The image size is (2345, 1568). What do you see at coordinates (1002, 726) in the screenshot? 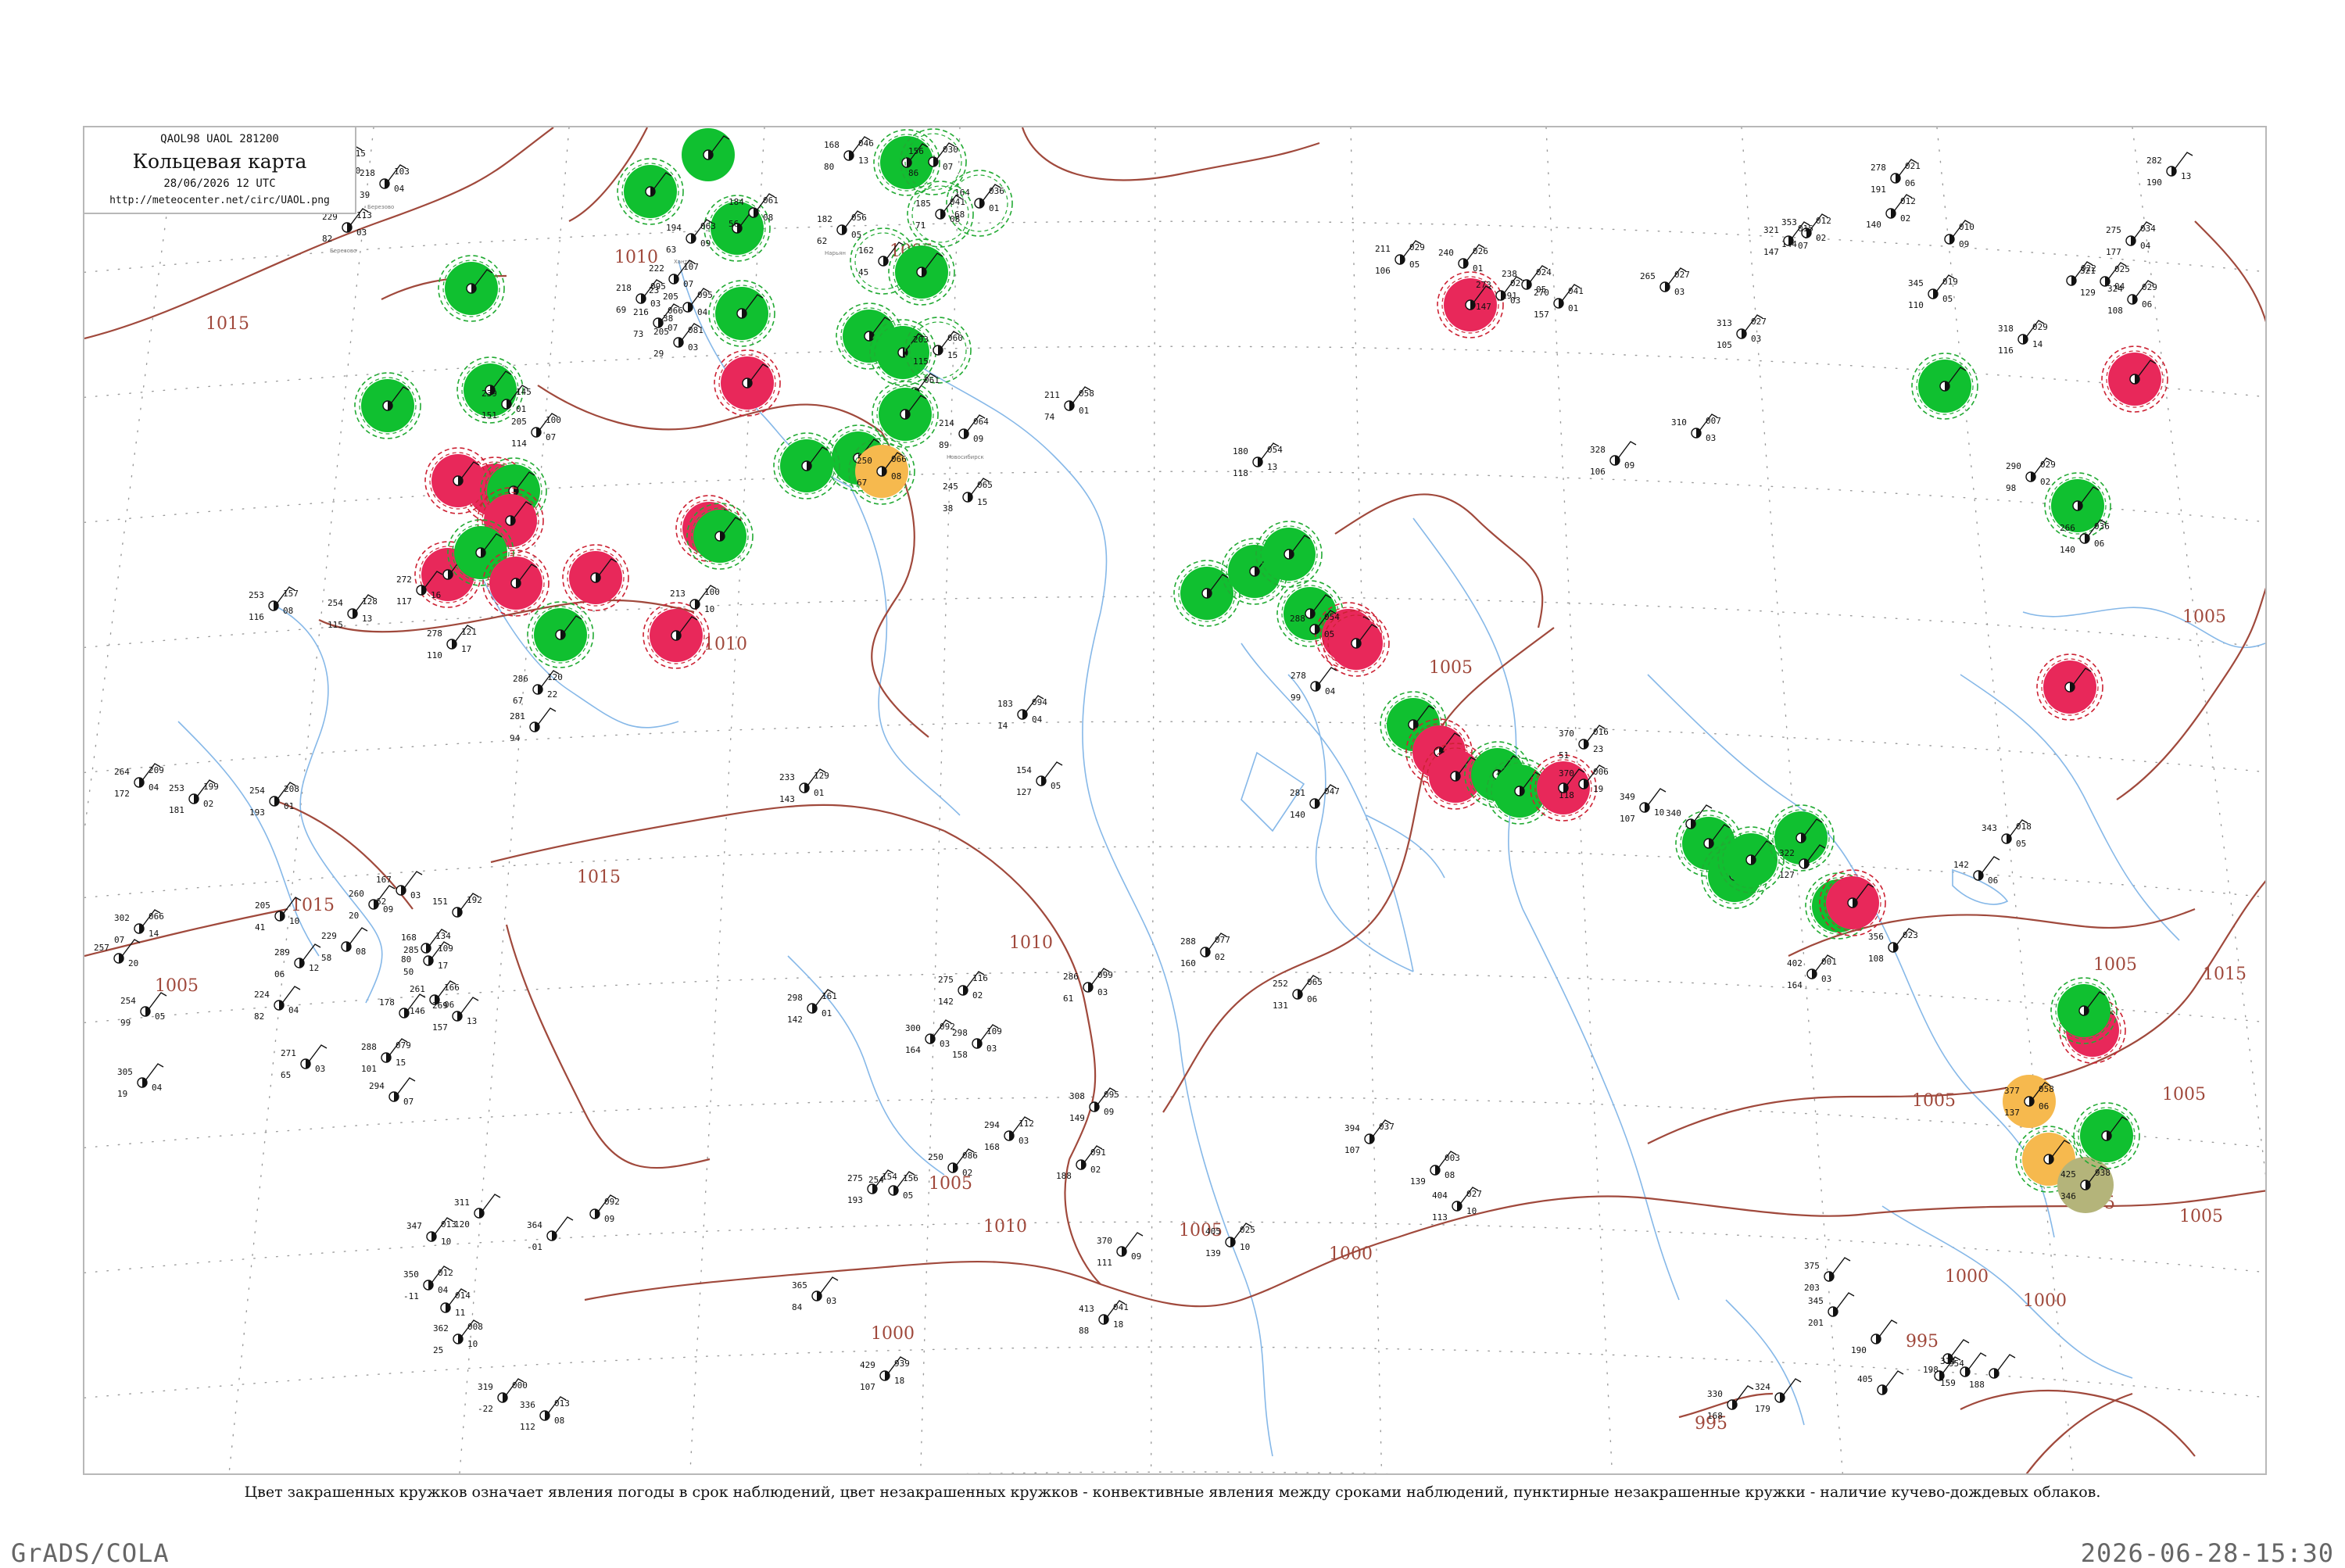
I see `station-dewpoint: 14` at bounding box center [1002, 726].